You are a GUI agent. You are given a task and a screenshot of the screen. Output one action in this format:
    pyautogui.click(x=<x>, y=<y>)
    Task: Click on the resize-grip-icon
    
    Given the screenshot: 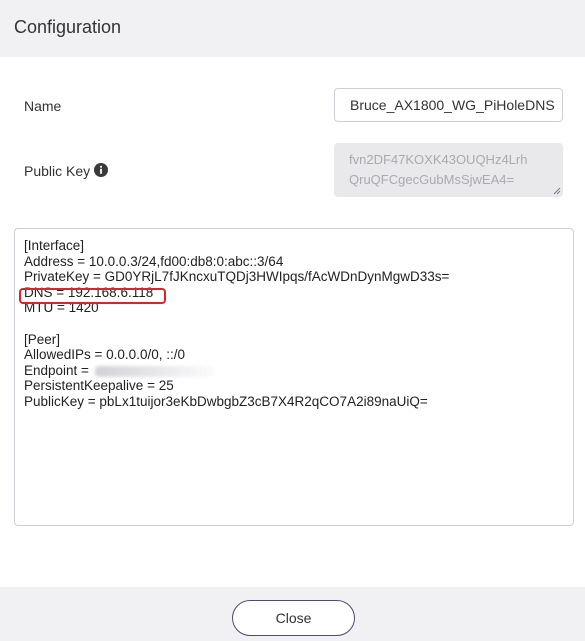 What is the action you would take?
    pyautogui.click(x=557, y=191)
    